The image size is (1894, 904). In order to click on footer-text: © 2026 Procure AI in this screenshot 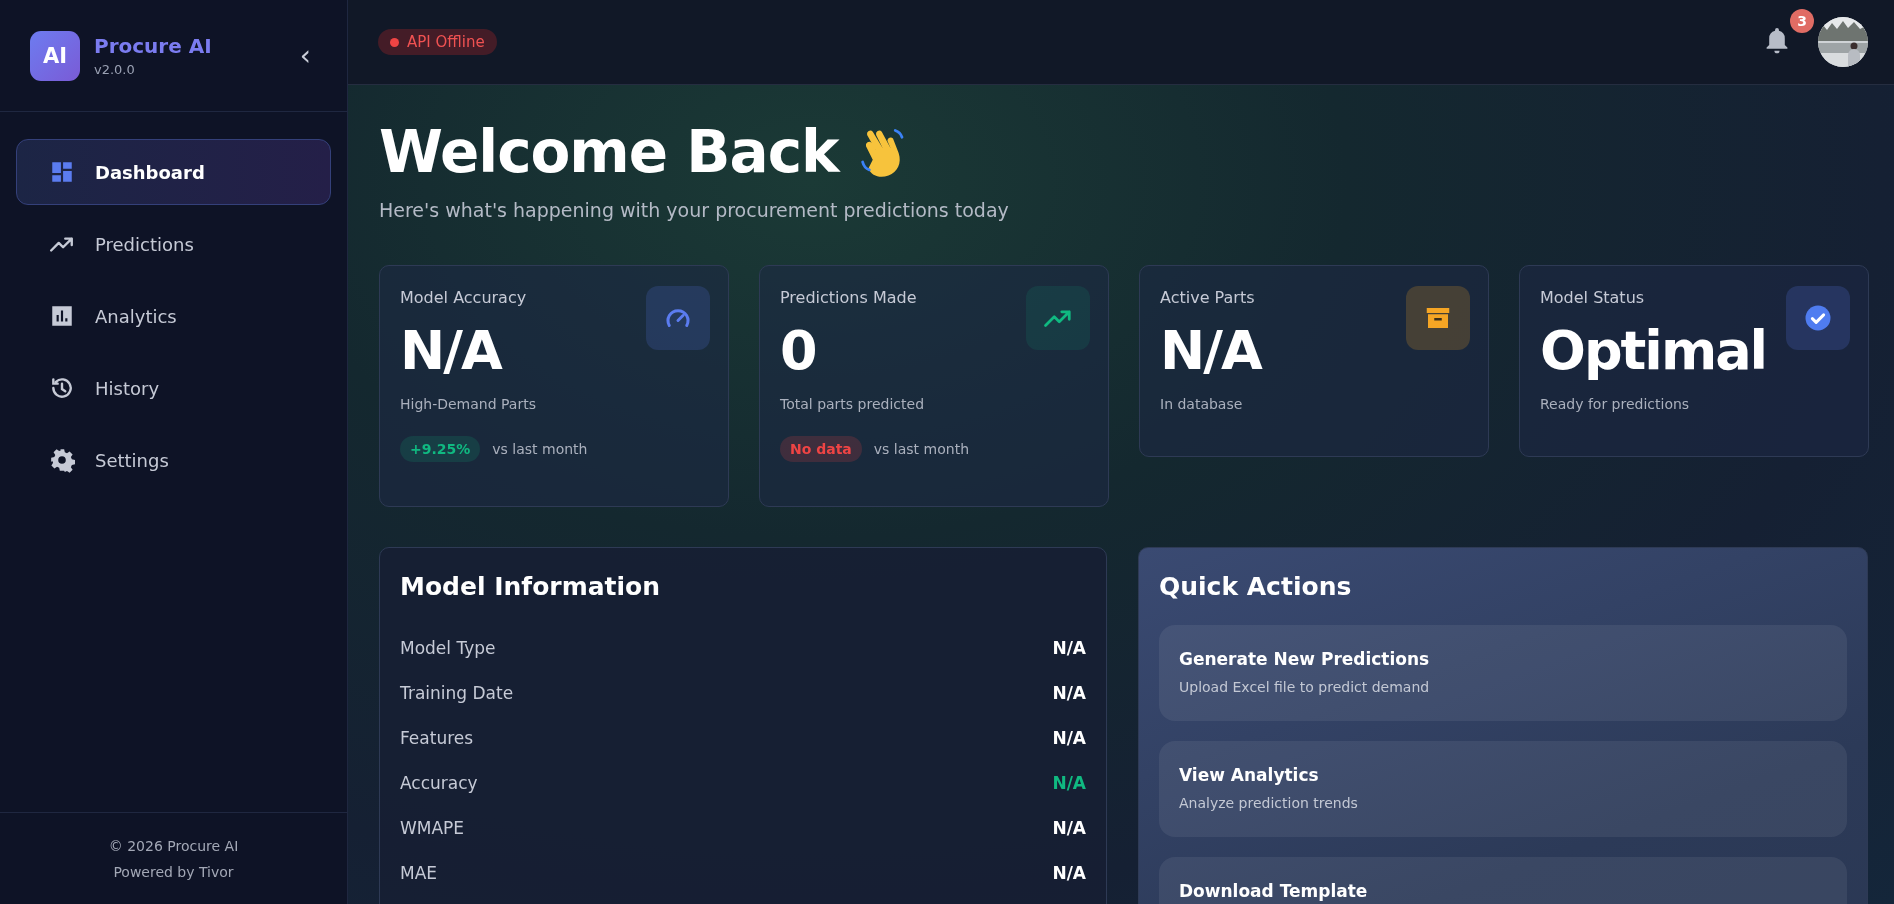, I will do `click(173, 845)`.